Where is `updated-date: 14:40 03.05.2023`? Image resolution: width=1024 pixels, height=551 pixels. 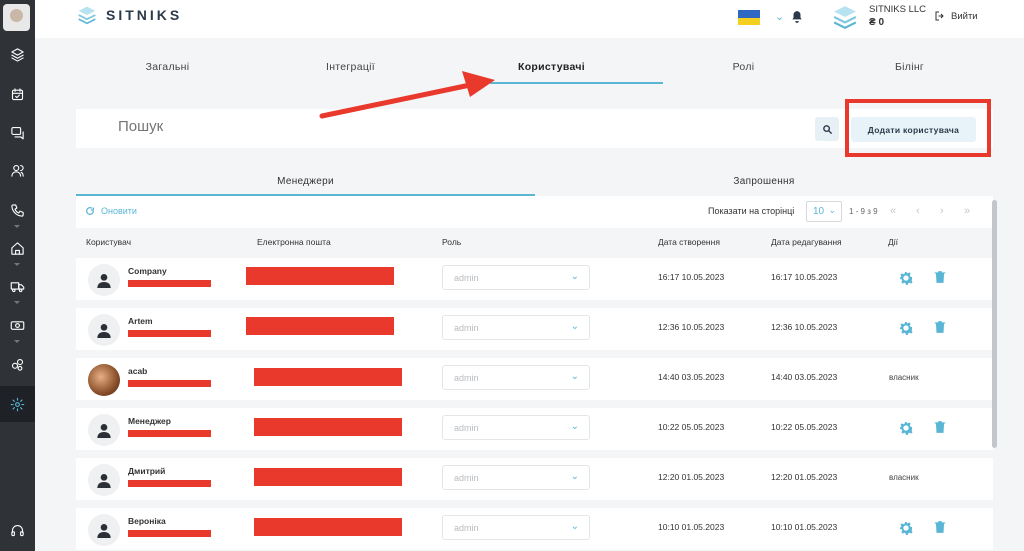
updated-date: 14:40 03.05.2023 is located at coordinates (804, 377).